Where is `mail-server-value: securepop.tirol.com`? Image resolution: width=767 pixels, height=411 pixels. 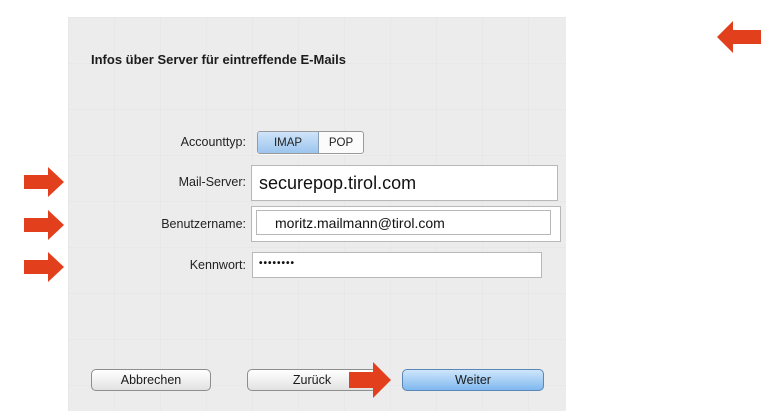 mail-server-value: securepop.tirol.com is located at coordinates (338, 183).